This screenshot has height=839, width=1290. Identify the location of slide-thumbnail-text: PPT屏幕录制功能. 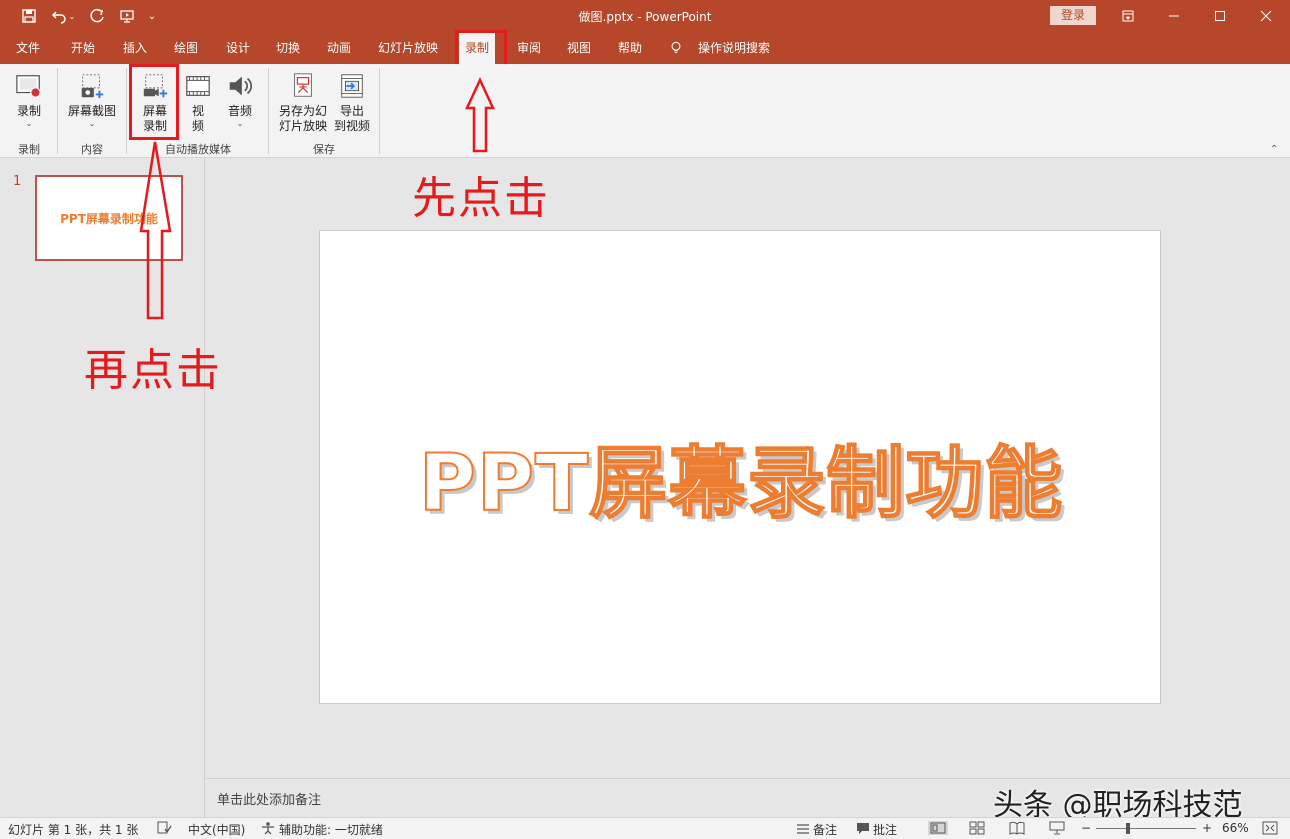
(109, 218).